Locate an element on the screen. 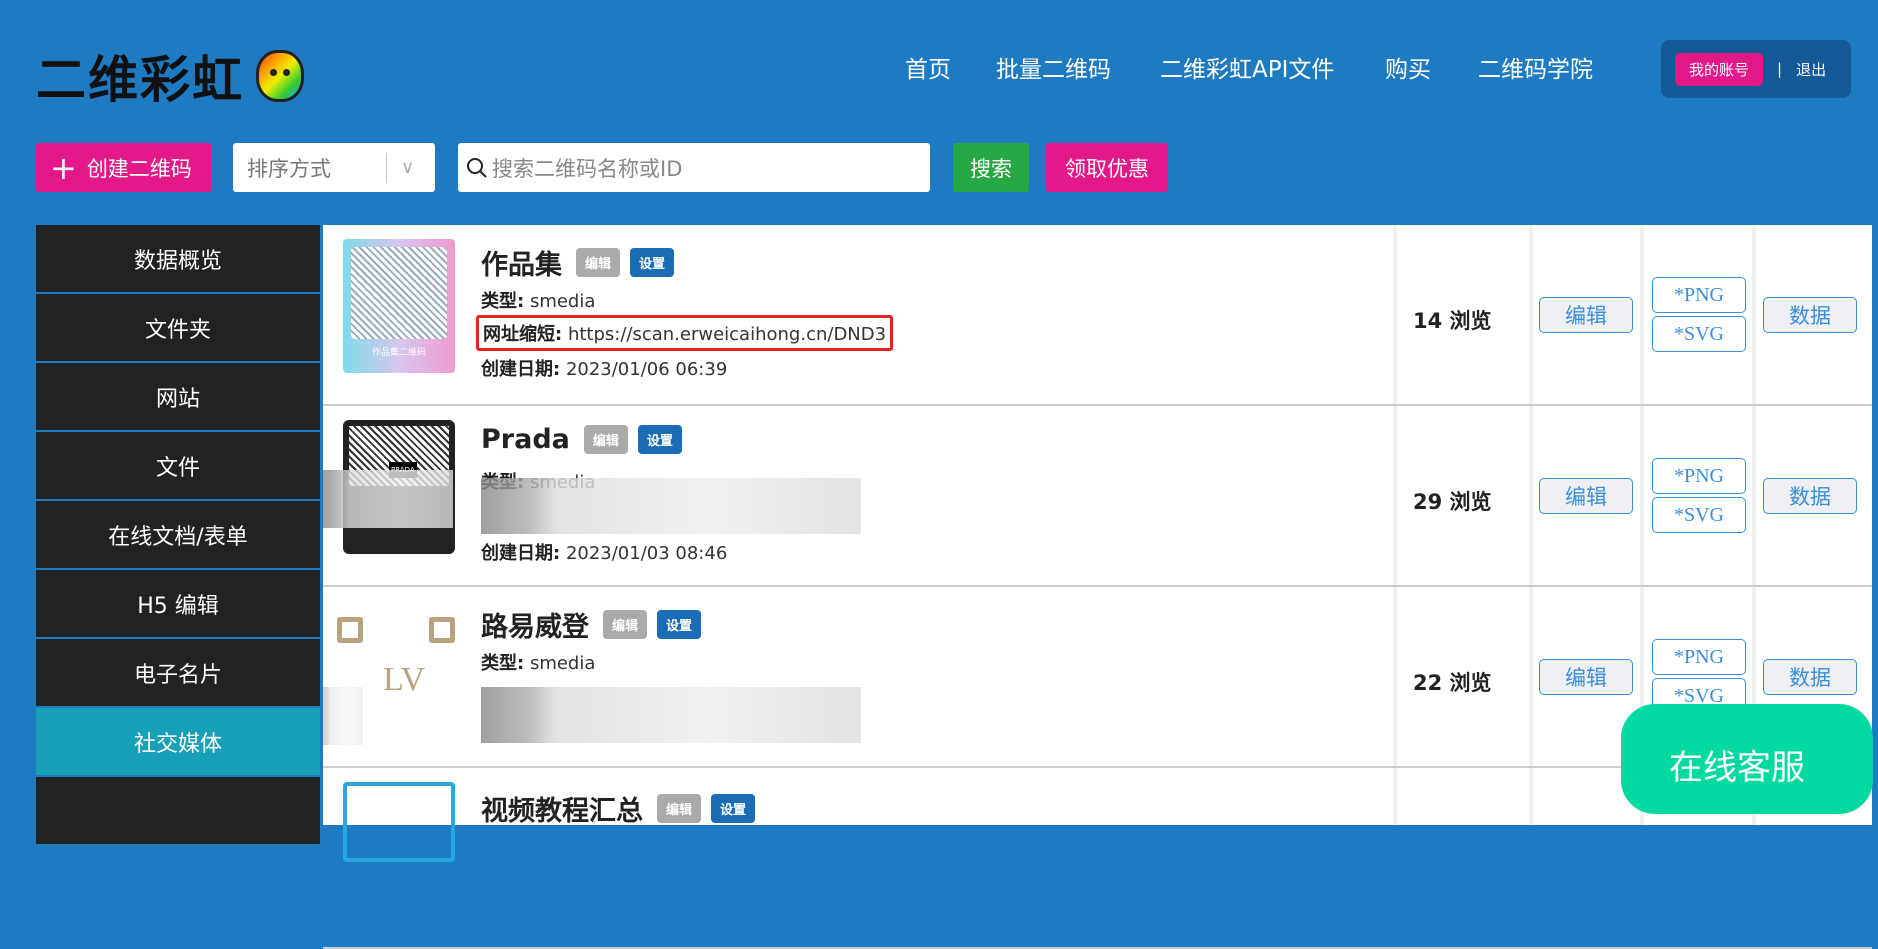 The image size is (1878, 949). sidebar: 数据概览 文件夹 网站 文件 在线文档/表单 H5 编辑 电子名片 社交媒体 is located at coordinates (178, 535).